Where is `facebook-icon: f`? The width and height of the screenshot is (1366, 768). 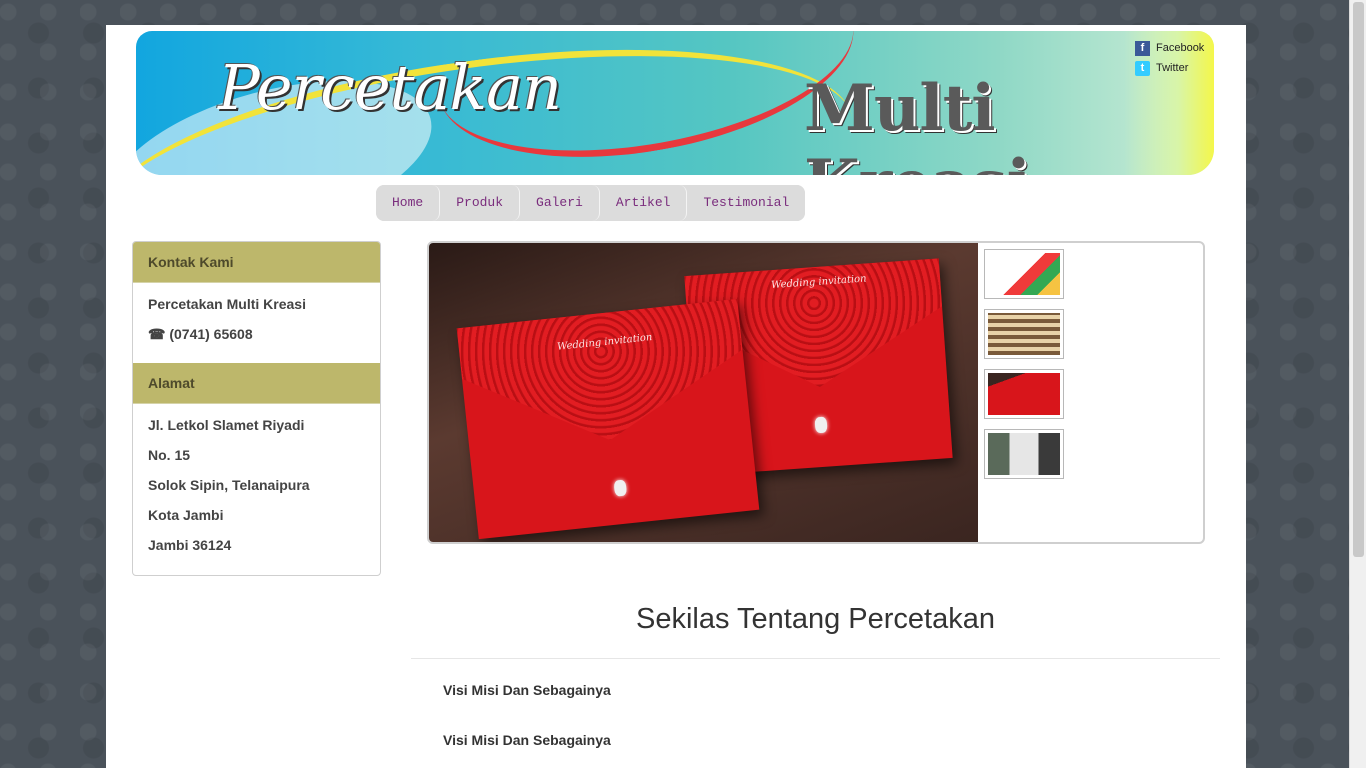
facebook-icon: f is located at coordinates (1142, 48).